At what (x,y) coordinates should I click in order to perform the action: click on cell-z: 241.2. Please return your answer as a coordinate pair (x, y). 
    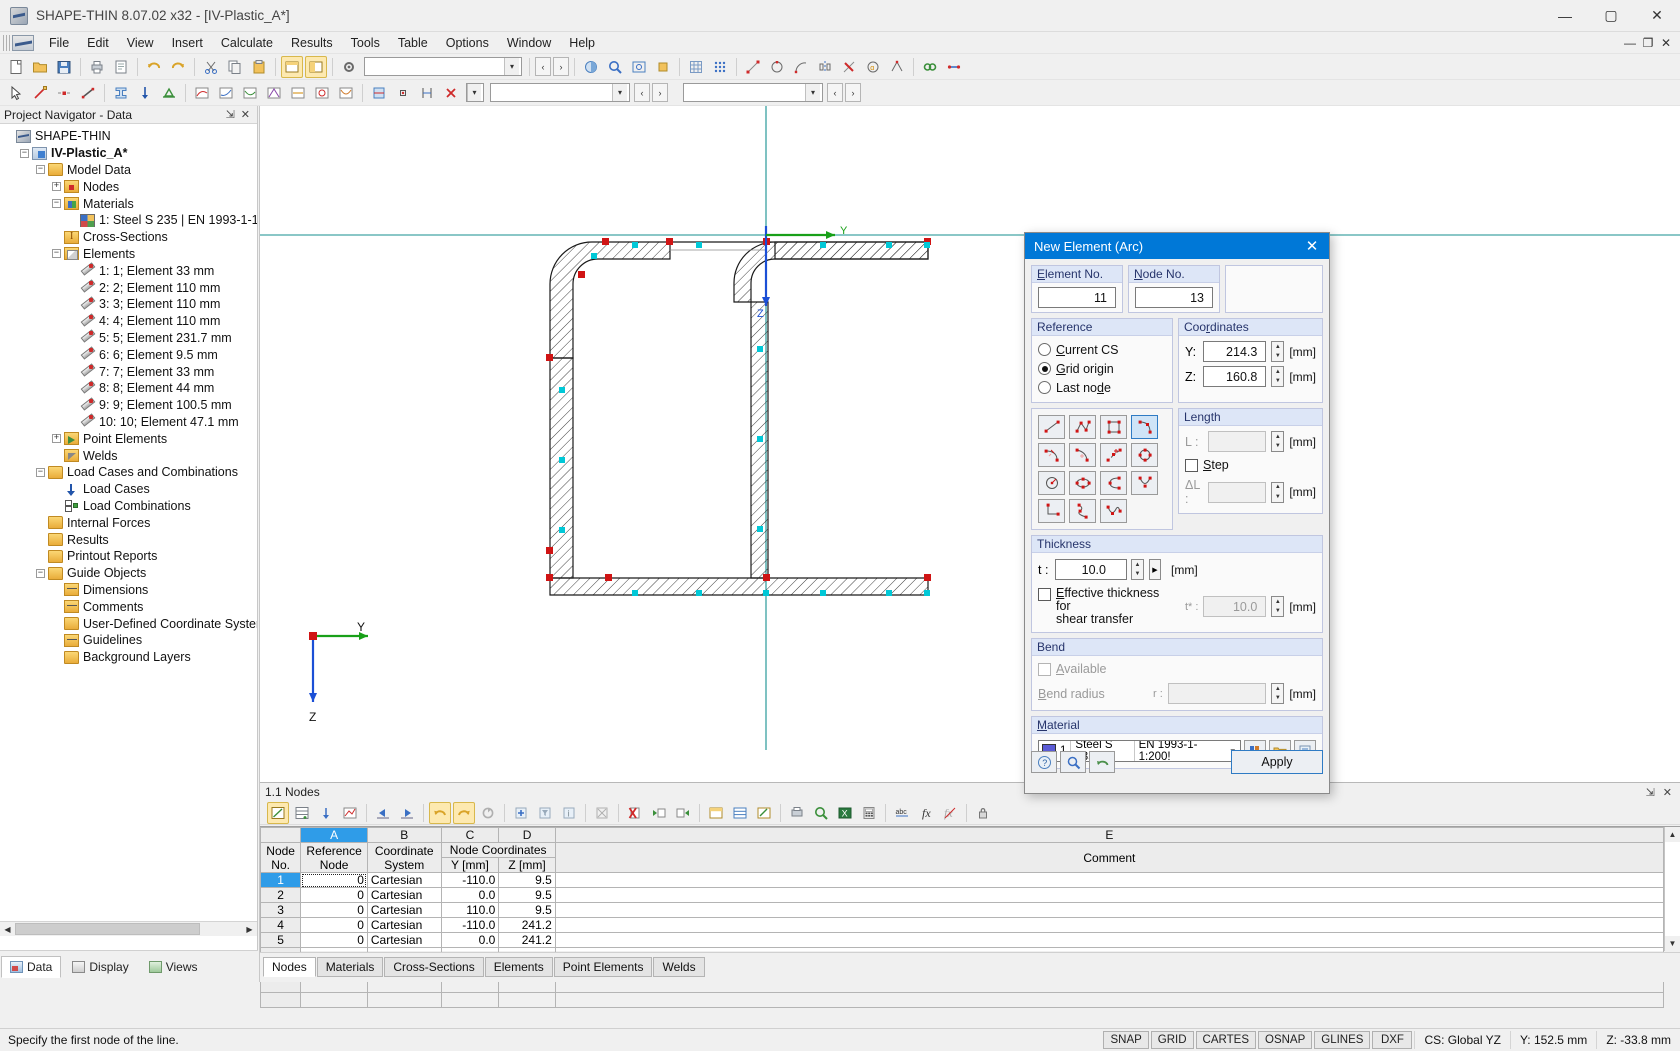
    Looking at the image, I should click on (527, 925).